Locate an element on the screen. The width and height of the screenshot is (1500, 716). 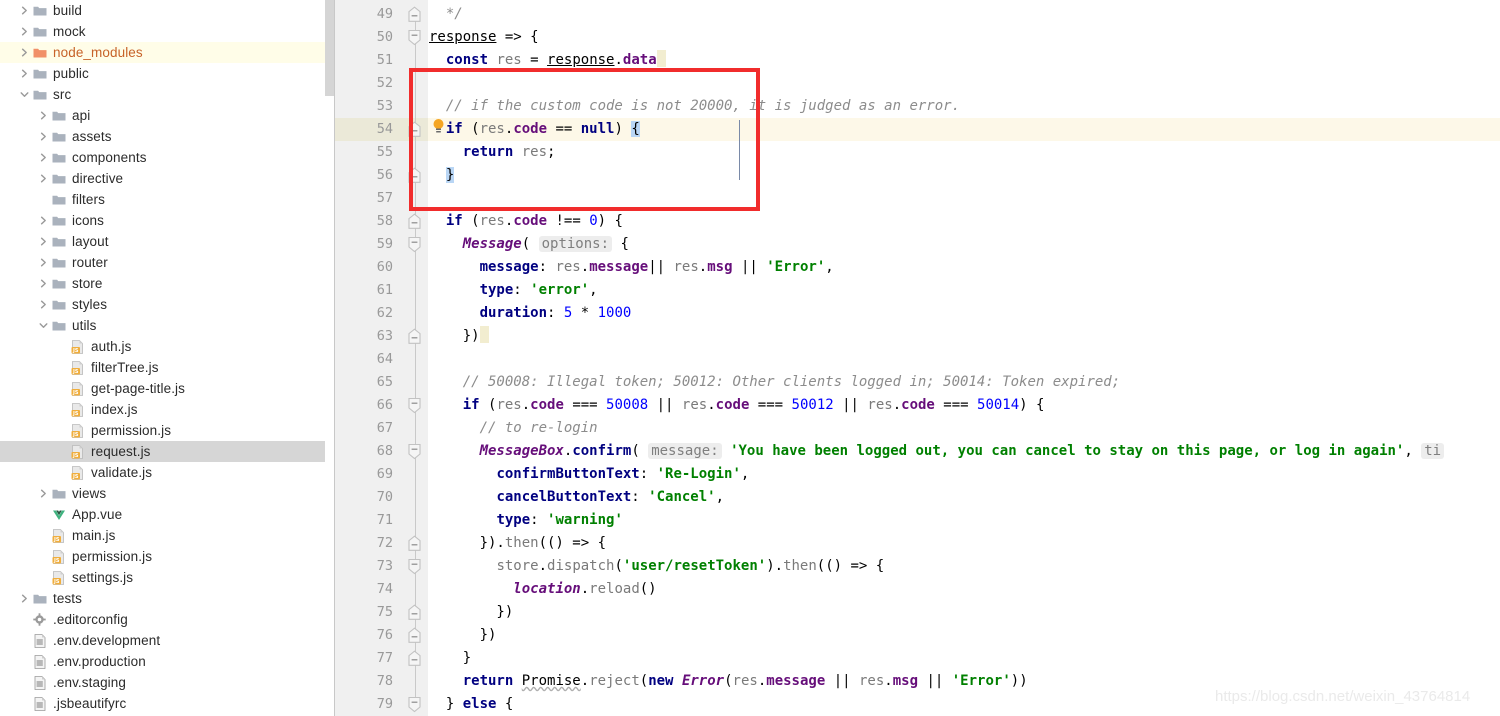
tree-item-assets: assets is located at coordinates (167, 136).